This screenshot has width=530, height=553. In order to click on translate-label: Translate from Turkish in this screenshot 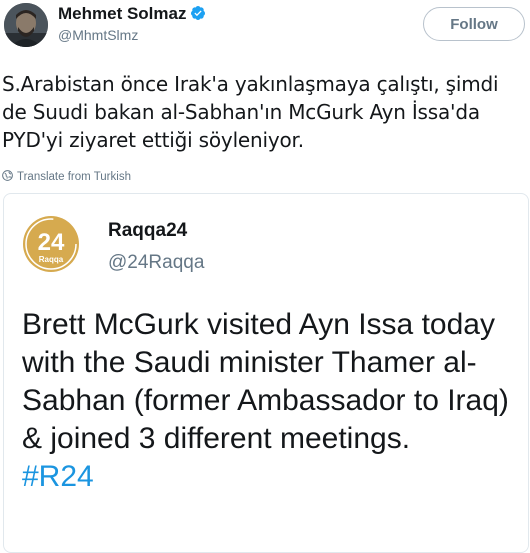, I will do `click(74, 177)`.